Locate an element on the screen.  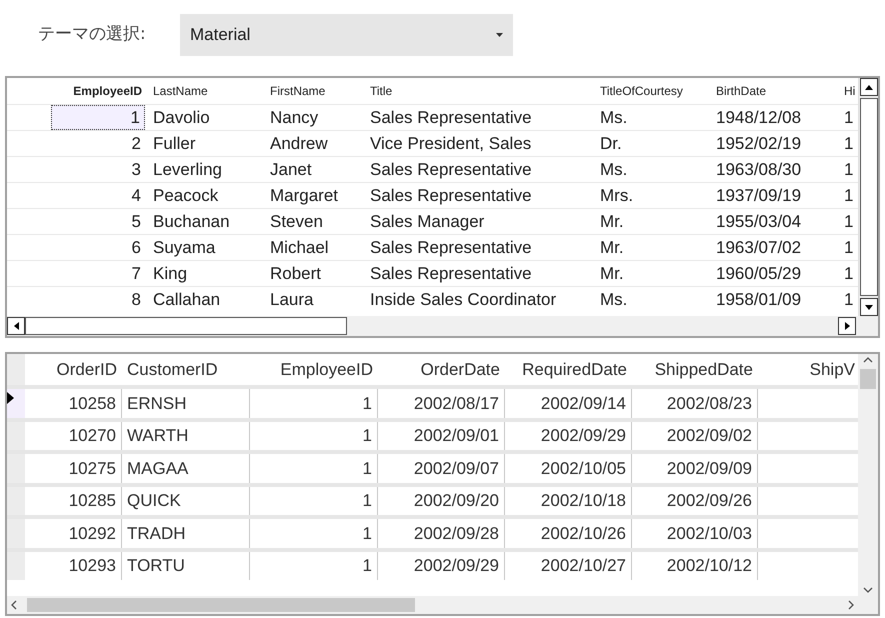
column-header: ShippedDate is located at coordinates (695, 369).